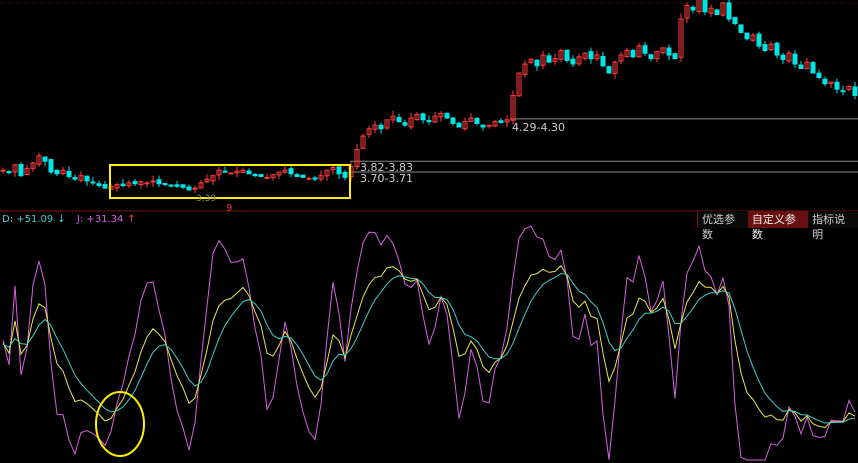  I want to click on highlight-circle, so click(120, 424).